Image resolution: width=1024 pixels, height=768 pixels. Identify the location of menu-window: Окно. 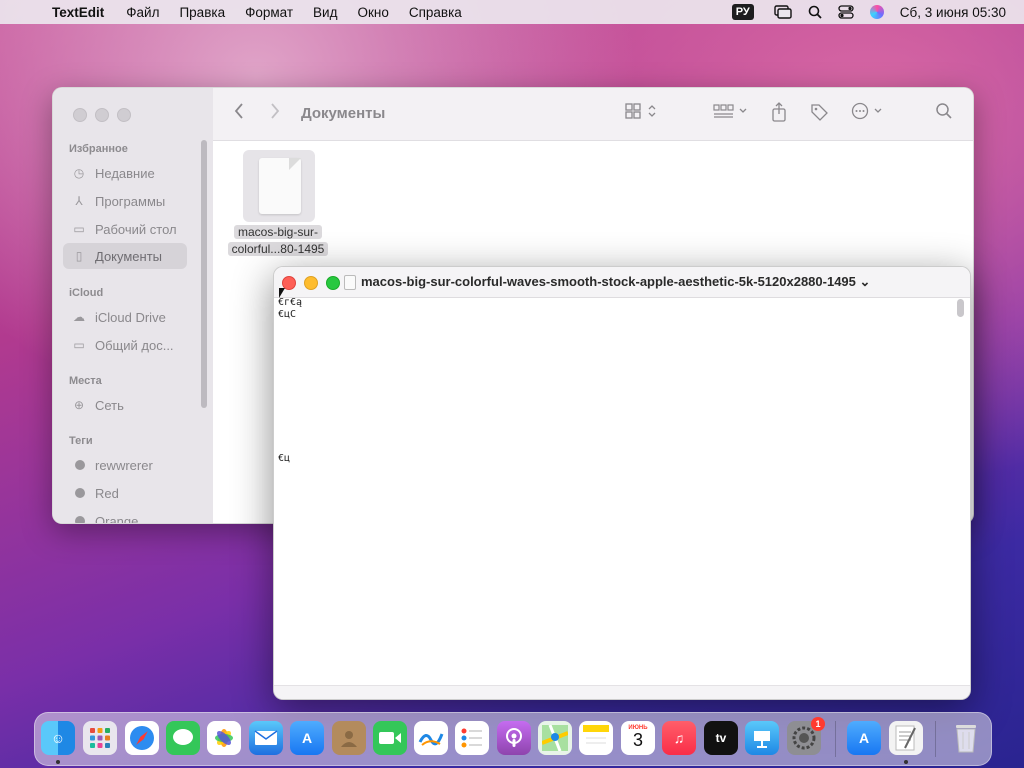
(372, 12).